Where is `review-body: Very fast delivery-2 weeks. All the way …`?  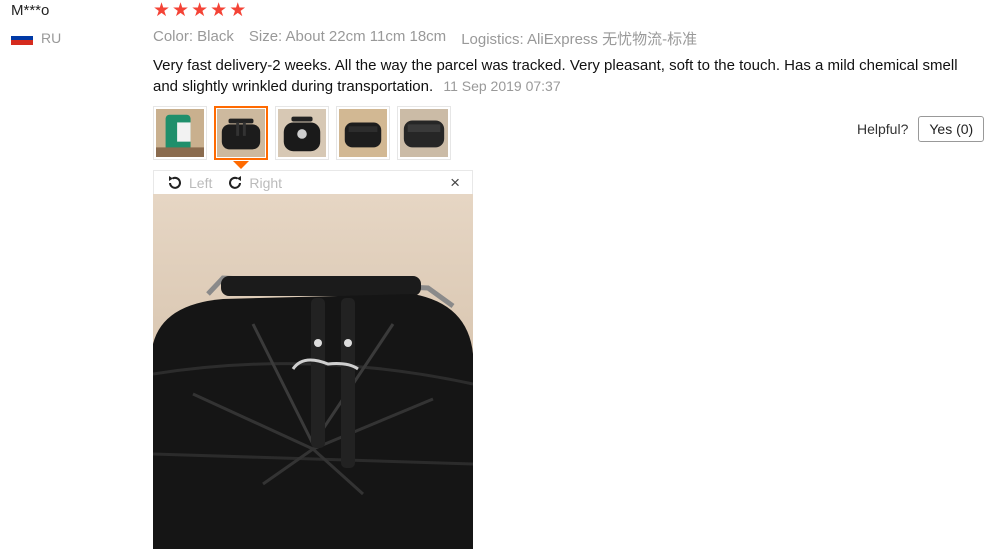 review-body: Very fast delivery-2 weeks. All the way … is located at coordinates (563, 76).